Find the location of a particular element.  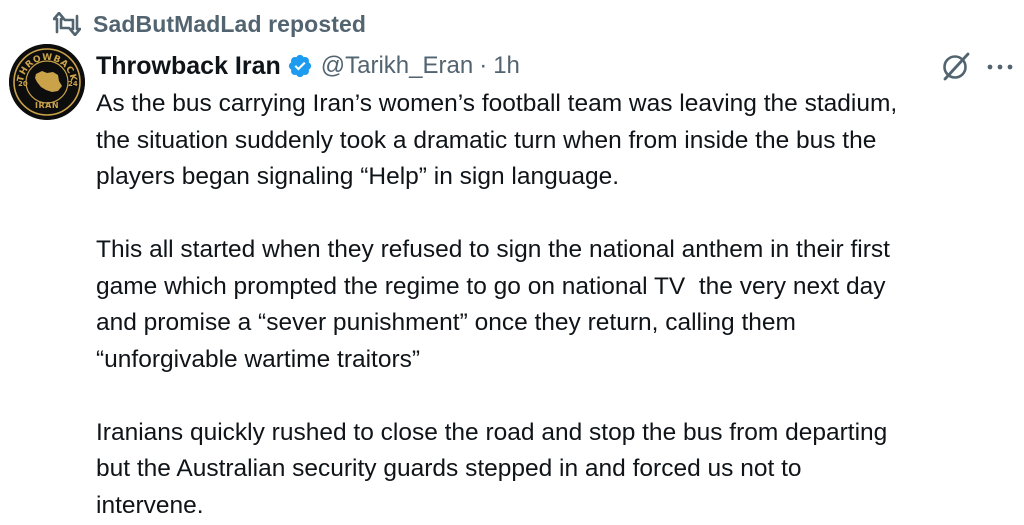

tweet-timestamp: 1h is located at coordinates (506, 66).